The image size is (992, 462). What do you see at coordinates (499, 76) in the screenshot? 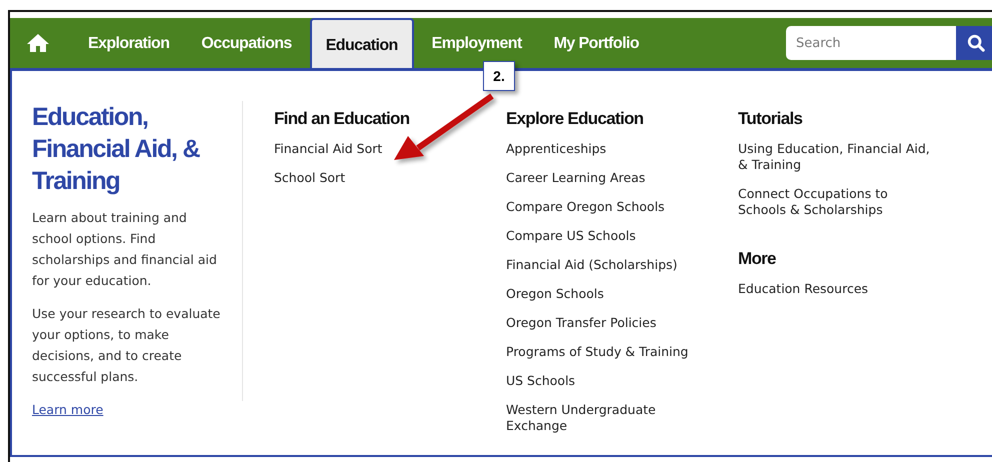
I see `step-callout: 2.` at bounding box center [499, 76].